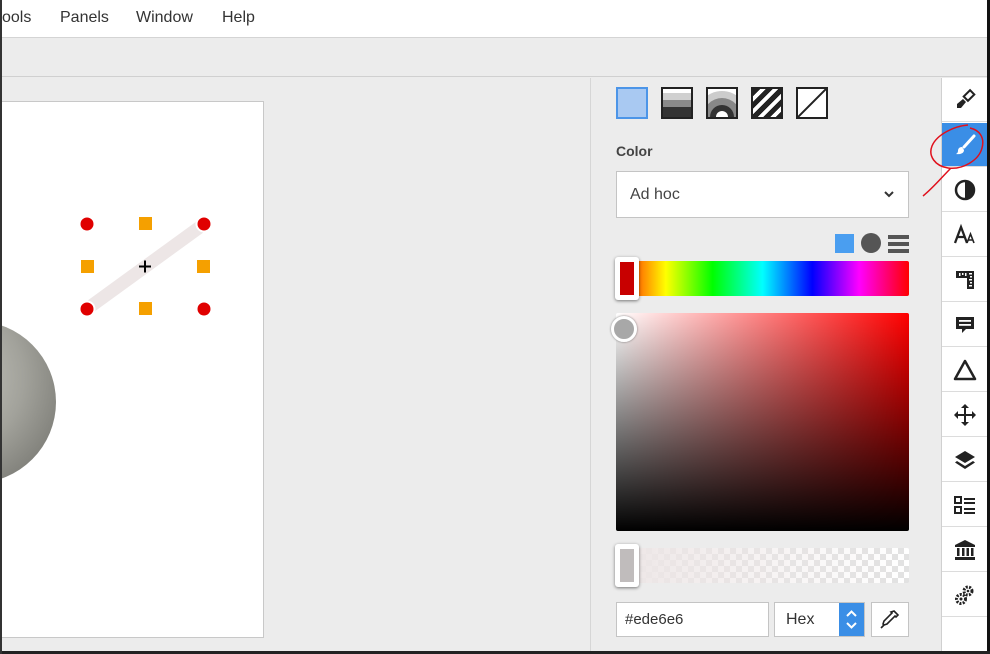 Image resolution: width=990 pixels, height=654 pixels. What do you see at coordinates (844, 243) in the screenshot?
I see `swatch-view-icon` at bounding box center [844, 243].